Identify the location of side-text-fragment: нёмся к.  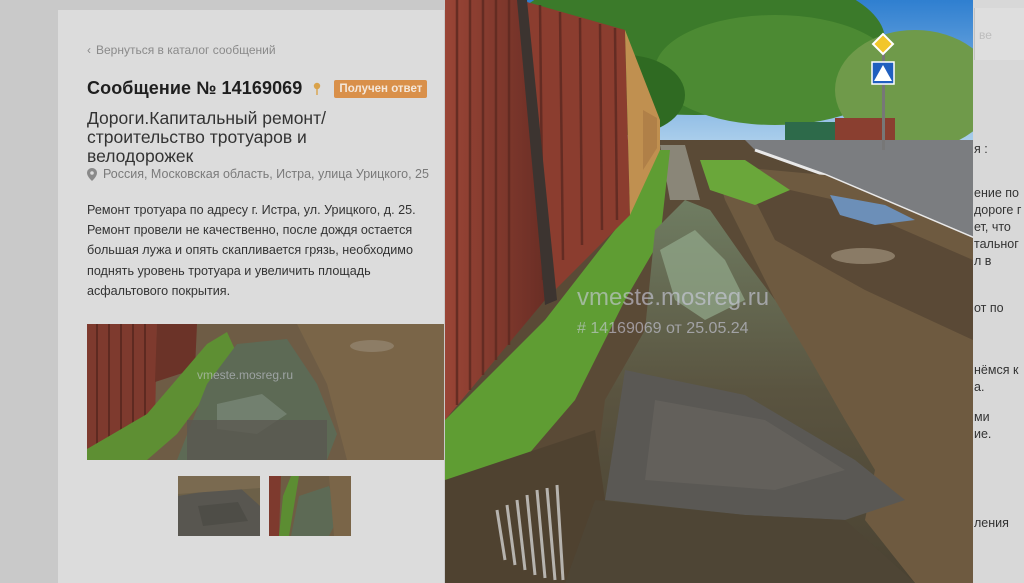
(996, 370).